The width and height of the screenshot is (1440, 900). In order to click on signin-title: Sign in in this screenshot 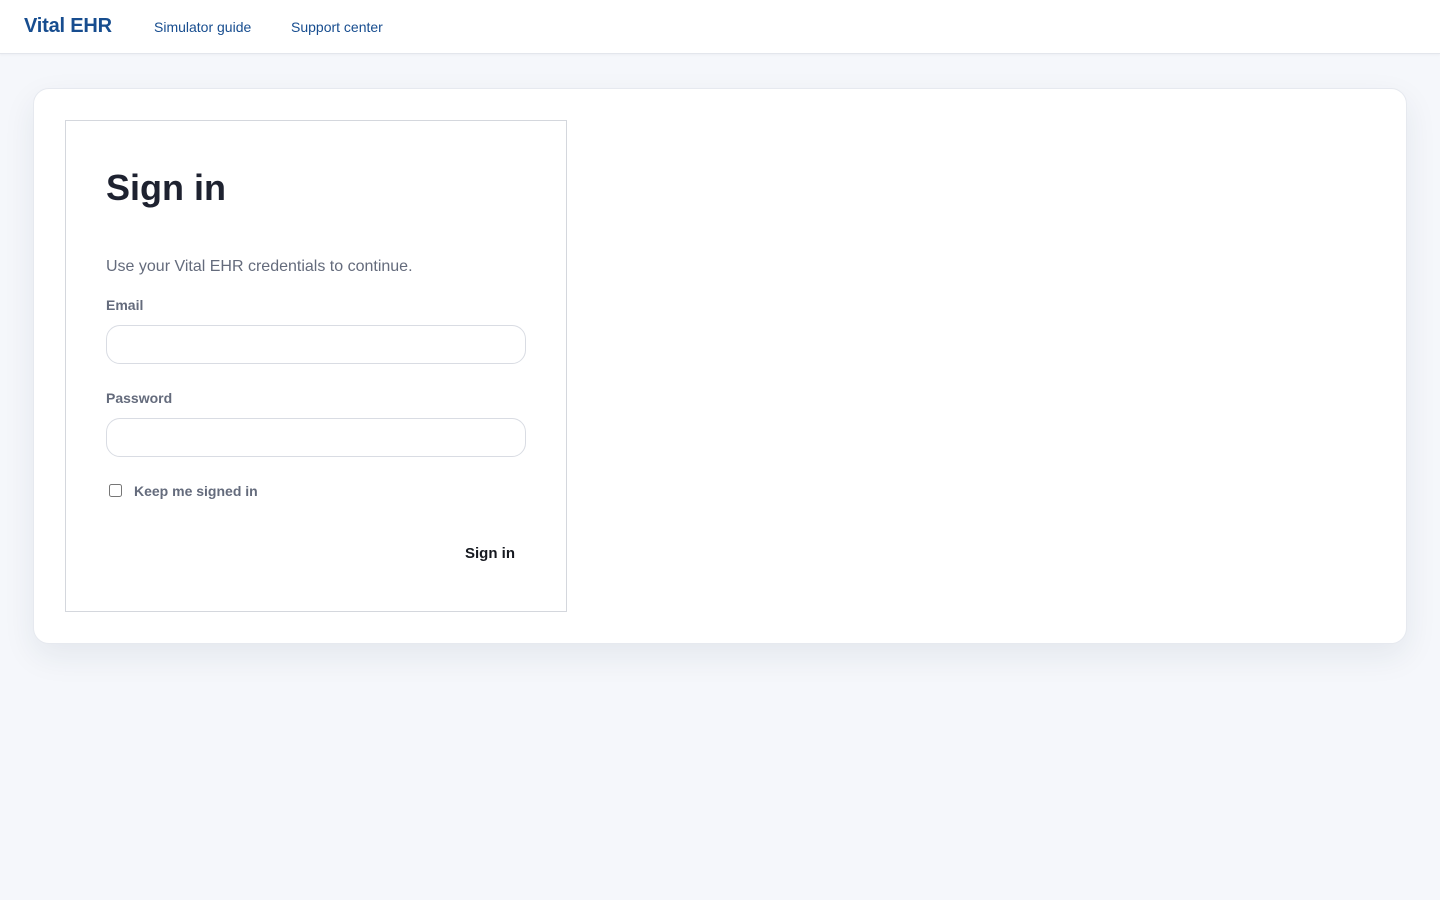, I will do `click(166, 187)`.